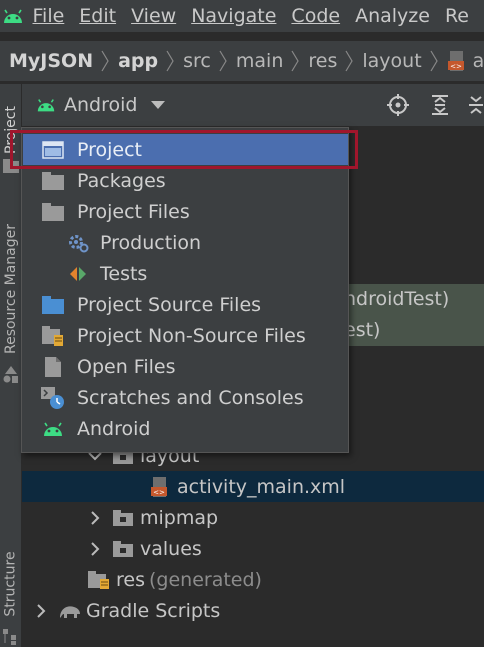 The width and height of the screenshot is (484, 647). What do you see at coordinates (398, 105) in the screenshot?
I see `locate-target-icon` at bounding box center [398, 105].